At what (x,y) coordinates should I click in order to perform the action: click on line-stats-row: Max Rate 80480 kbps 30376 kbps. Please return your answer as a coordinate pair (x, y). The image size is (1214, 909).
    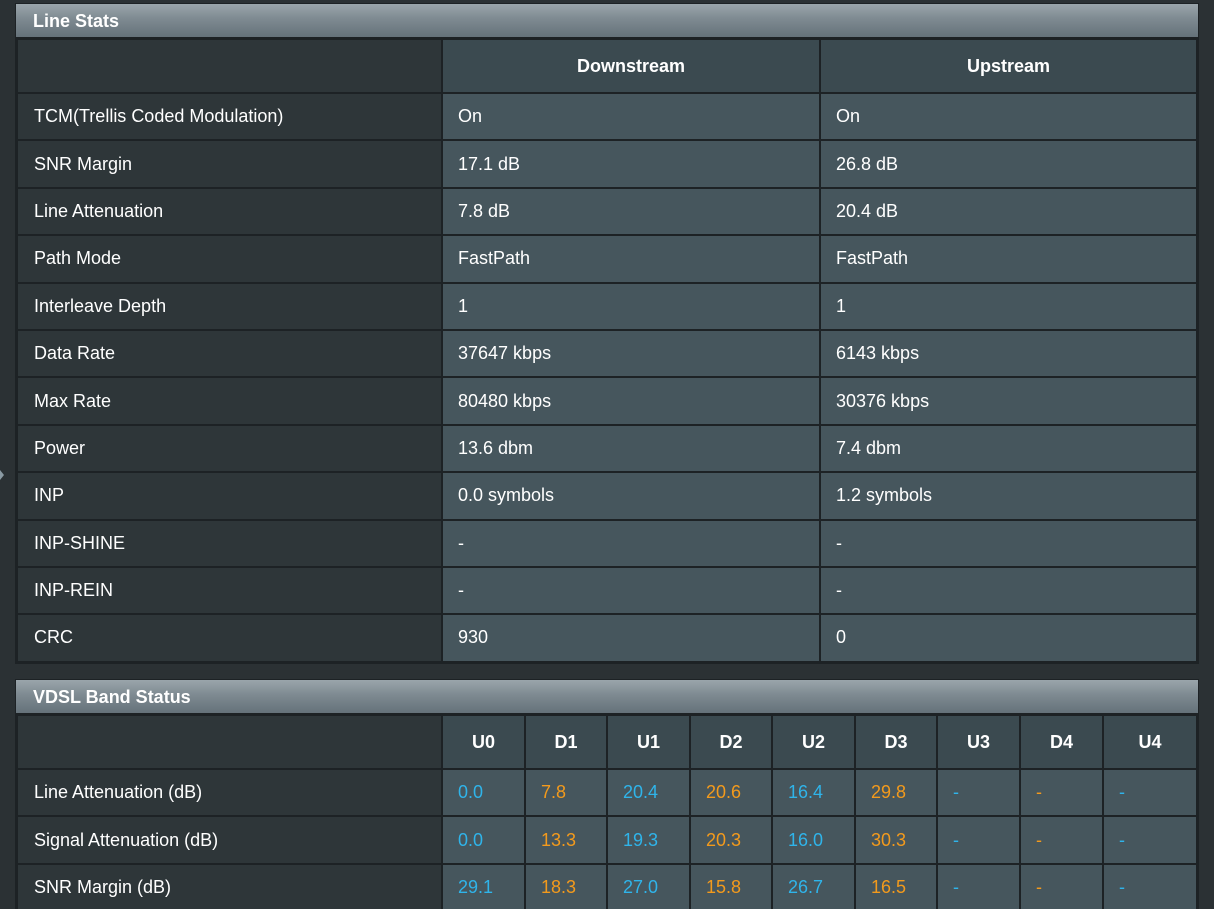
    Looking at the image, I should click on (607, 401).